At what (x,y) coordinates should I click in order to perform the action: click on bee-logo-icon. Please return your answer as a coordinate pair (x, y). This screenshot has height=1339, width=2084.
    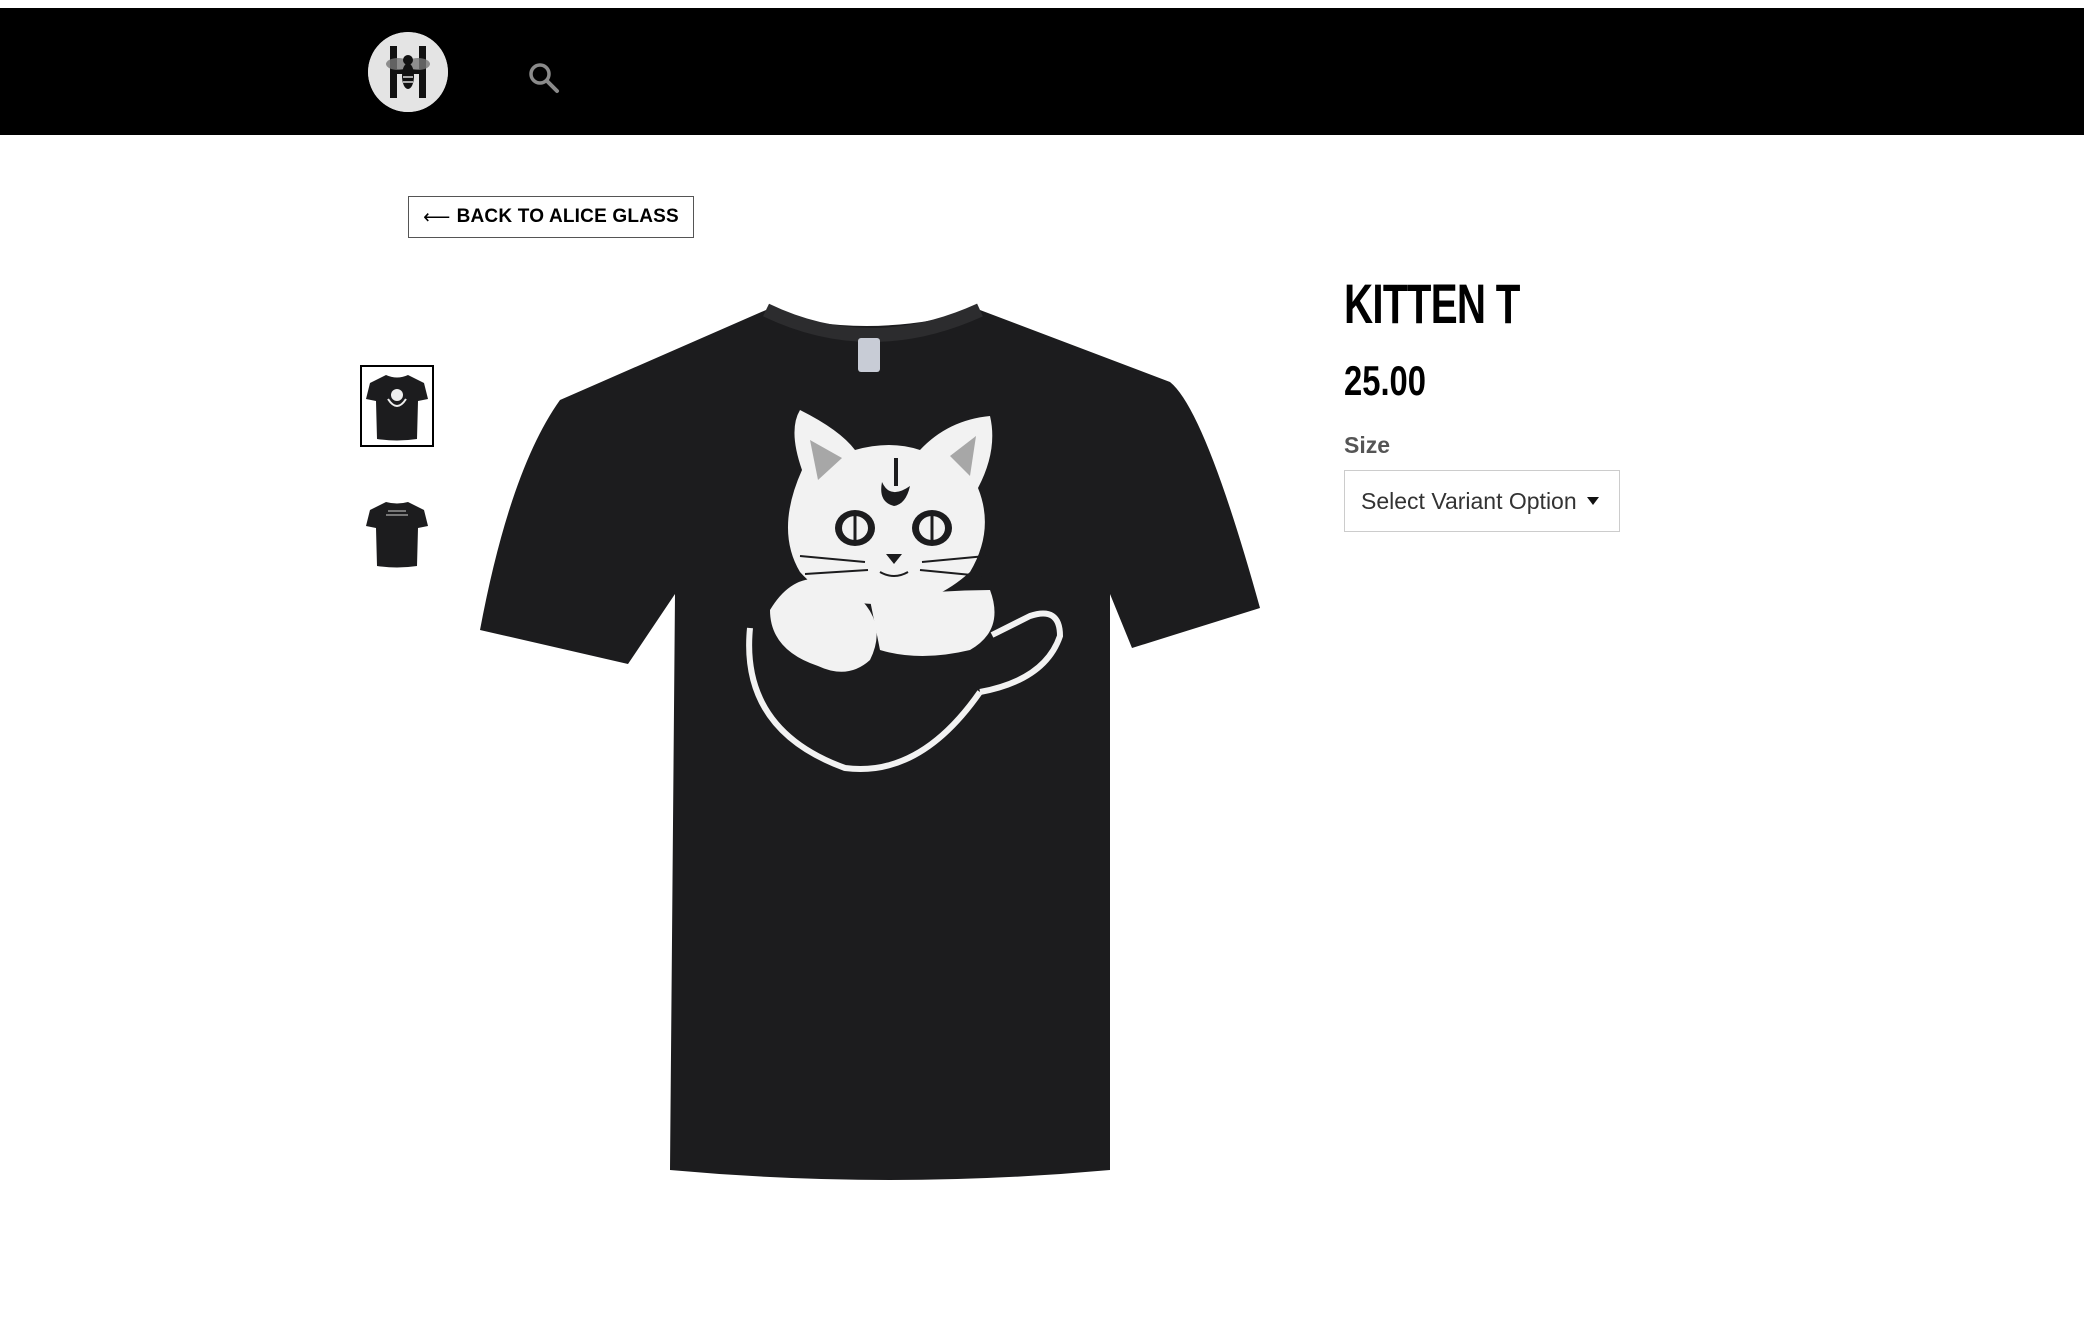
    Looking at the image, I should click on (408, 72).